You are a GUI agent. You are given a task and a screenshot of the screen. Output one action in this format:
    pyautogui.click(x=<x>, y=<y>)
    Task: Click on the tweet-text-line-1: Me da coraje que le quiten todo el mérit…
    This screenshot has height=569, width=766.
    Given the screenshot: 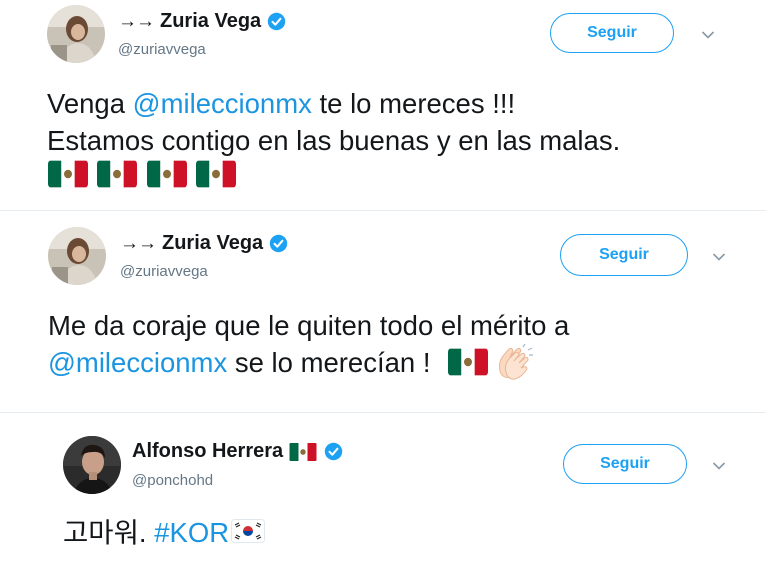 What is the action you would take?
    pyautogui.click(x=309, y=325)
    